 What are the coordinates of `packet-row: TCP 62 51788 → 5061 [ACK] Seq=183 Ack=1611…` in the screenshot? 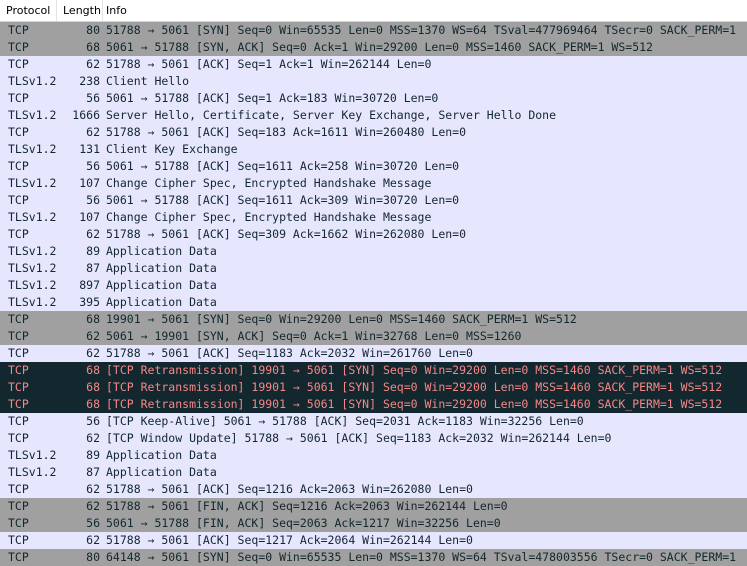 It's located at (373, 132).